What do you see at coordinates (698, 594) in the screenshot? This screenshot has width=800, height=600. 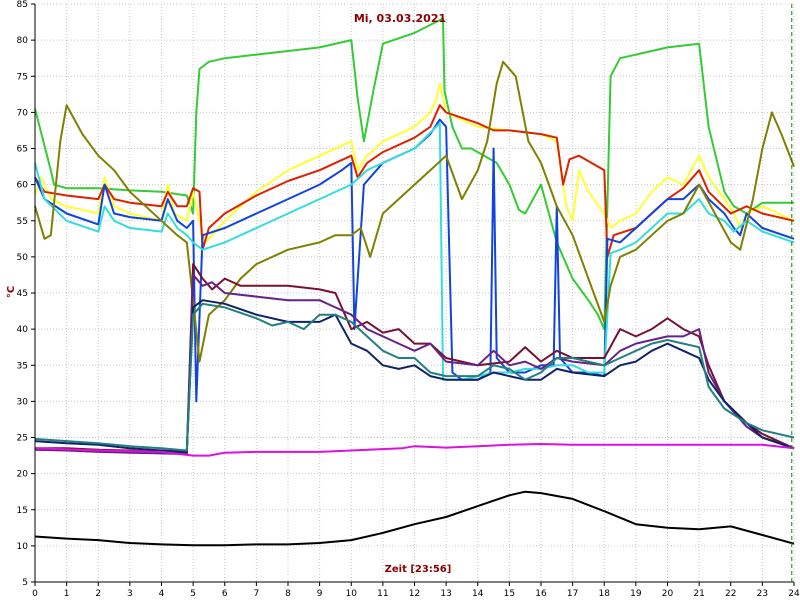 I see `x-tick-label: 21` at bounding box center [698, 594].